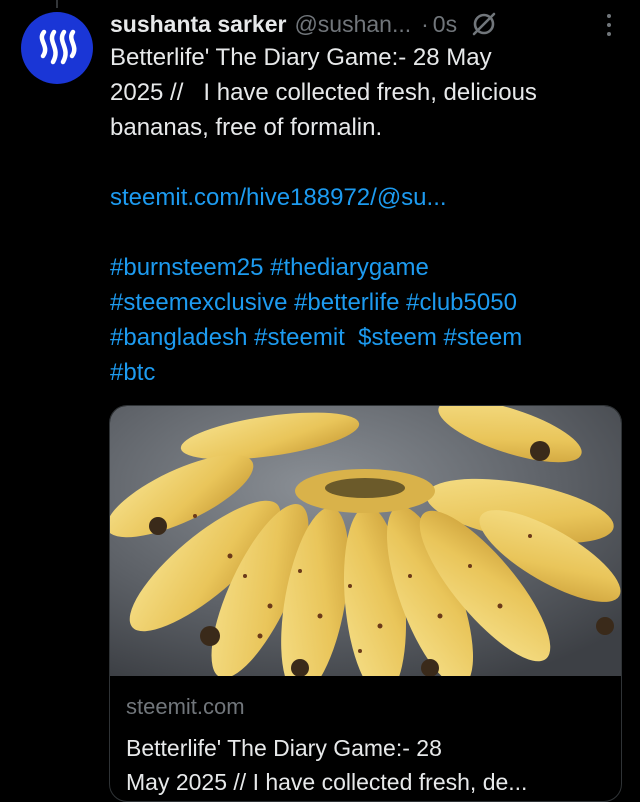 This screenshot has height=802, width=640. I want to click on post-text-line: bananas, free of formalin., so click(246, 127).